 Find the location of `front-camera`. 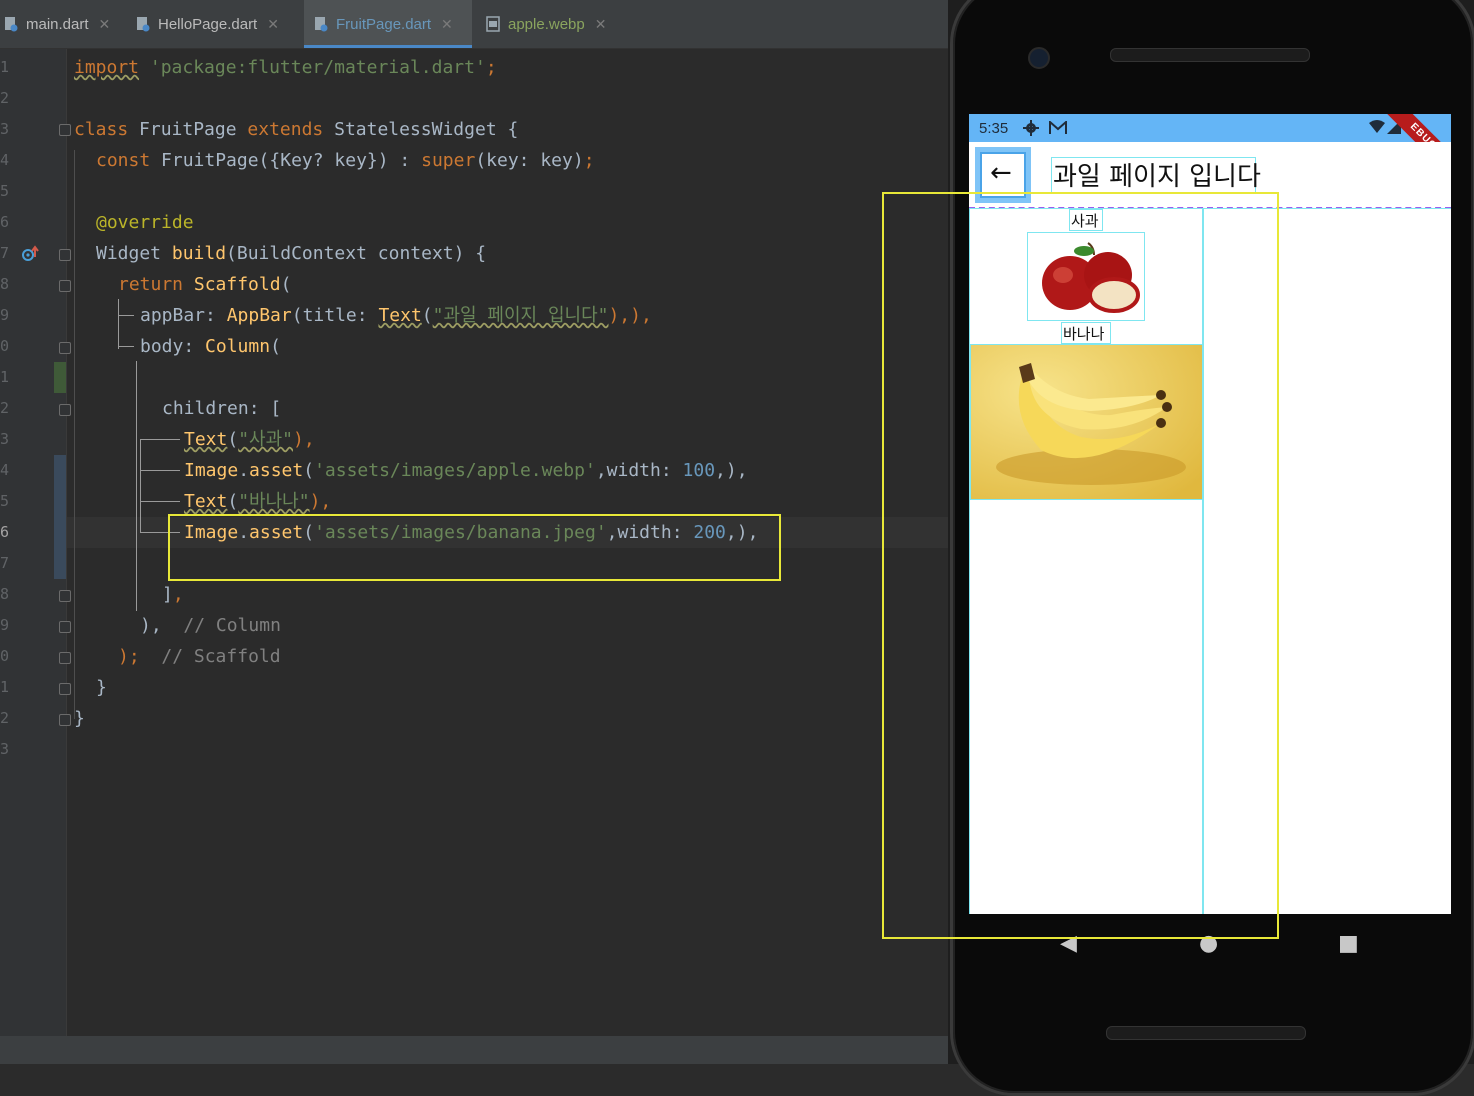

front-camera is located at coordinates (1039, 58).